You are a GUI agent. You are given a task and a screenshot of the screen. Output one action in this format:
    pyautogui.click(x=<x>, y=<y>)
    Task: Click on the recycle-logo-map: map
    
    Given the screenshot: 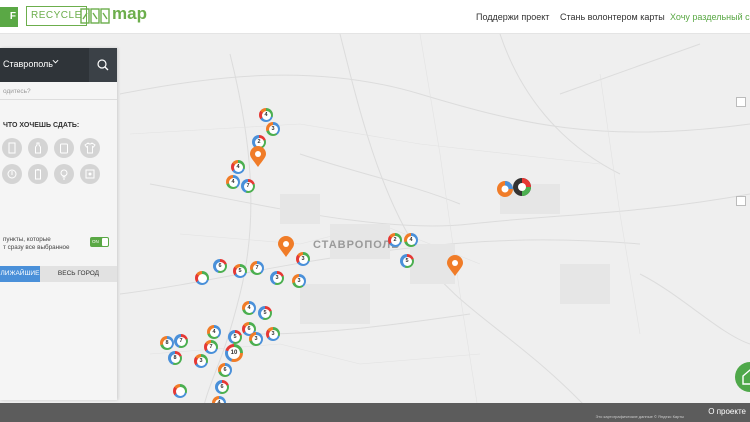 What is the action you would take?
    pyautogui.click(x=129, y=13)
    